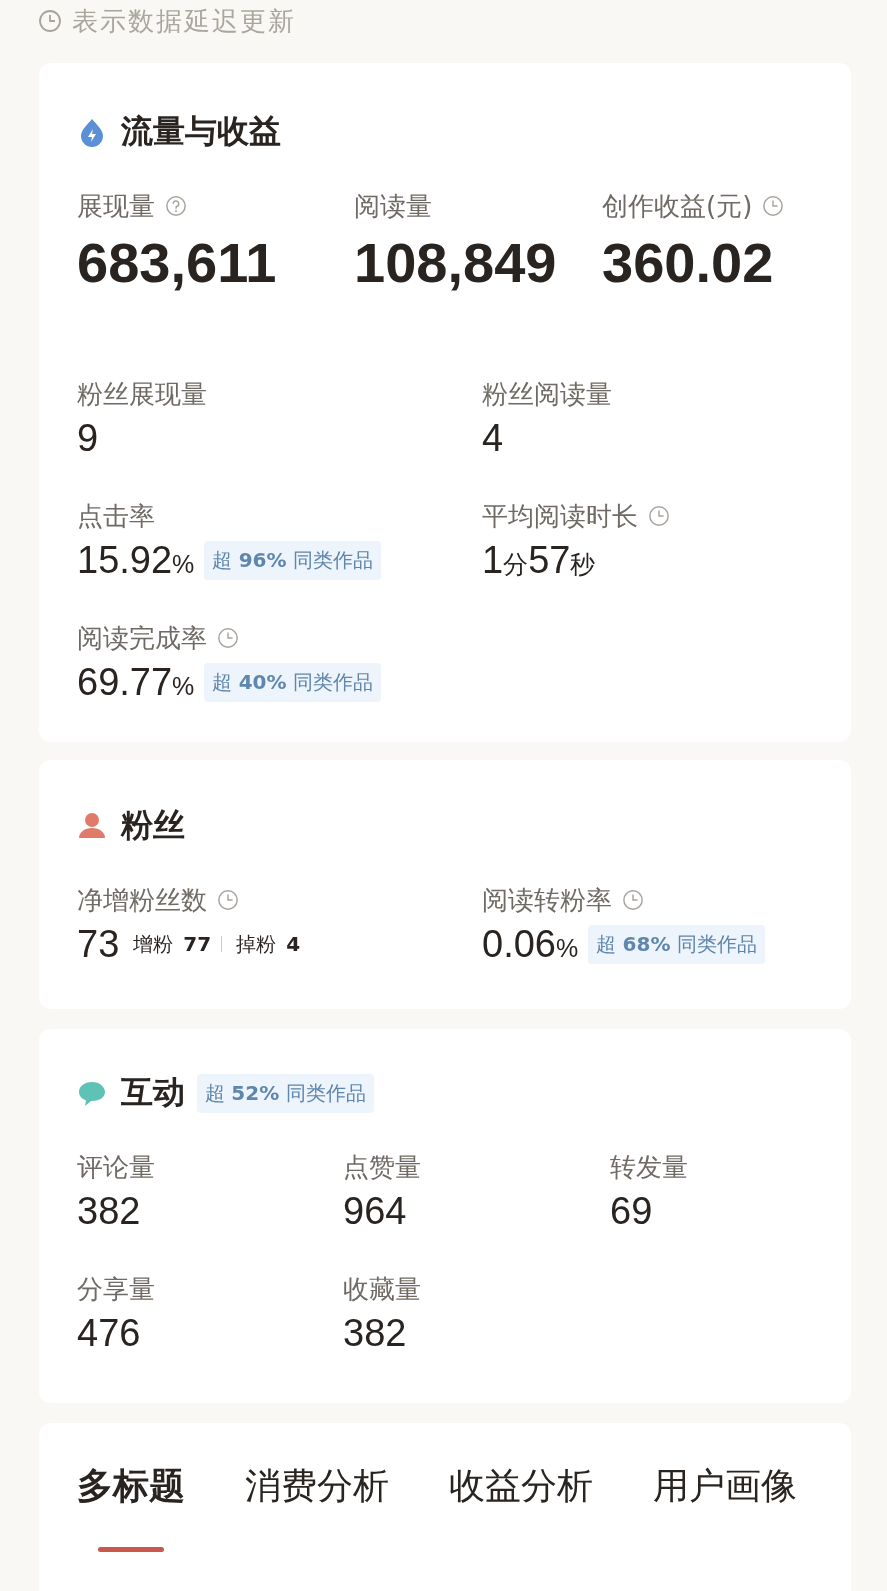  Describe the element at coordinates (547, 394) in the screenshot. I see `metric-label: 粉丝阅读量` at that location.